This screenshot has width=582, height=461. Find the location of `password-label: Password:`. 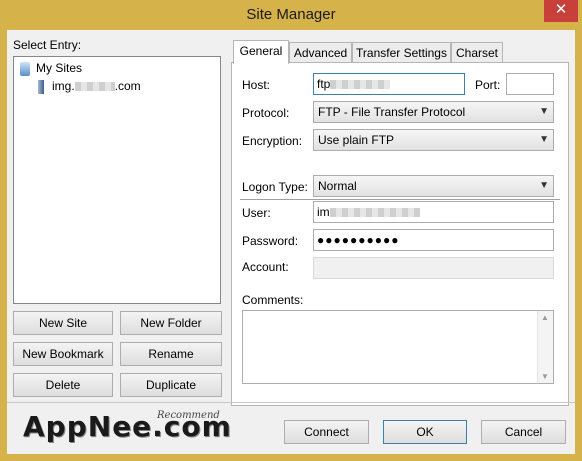

password-label: Password: is located at coordinates (270, 241).